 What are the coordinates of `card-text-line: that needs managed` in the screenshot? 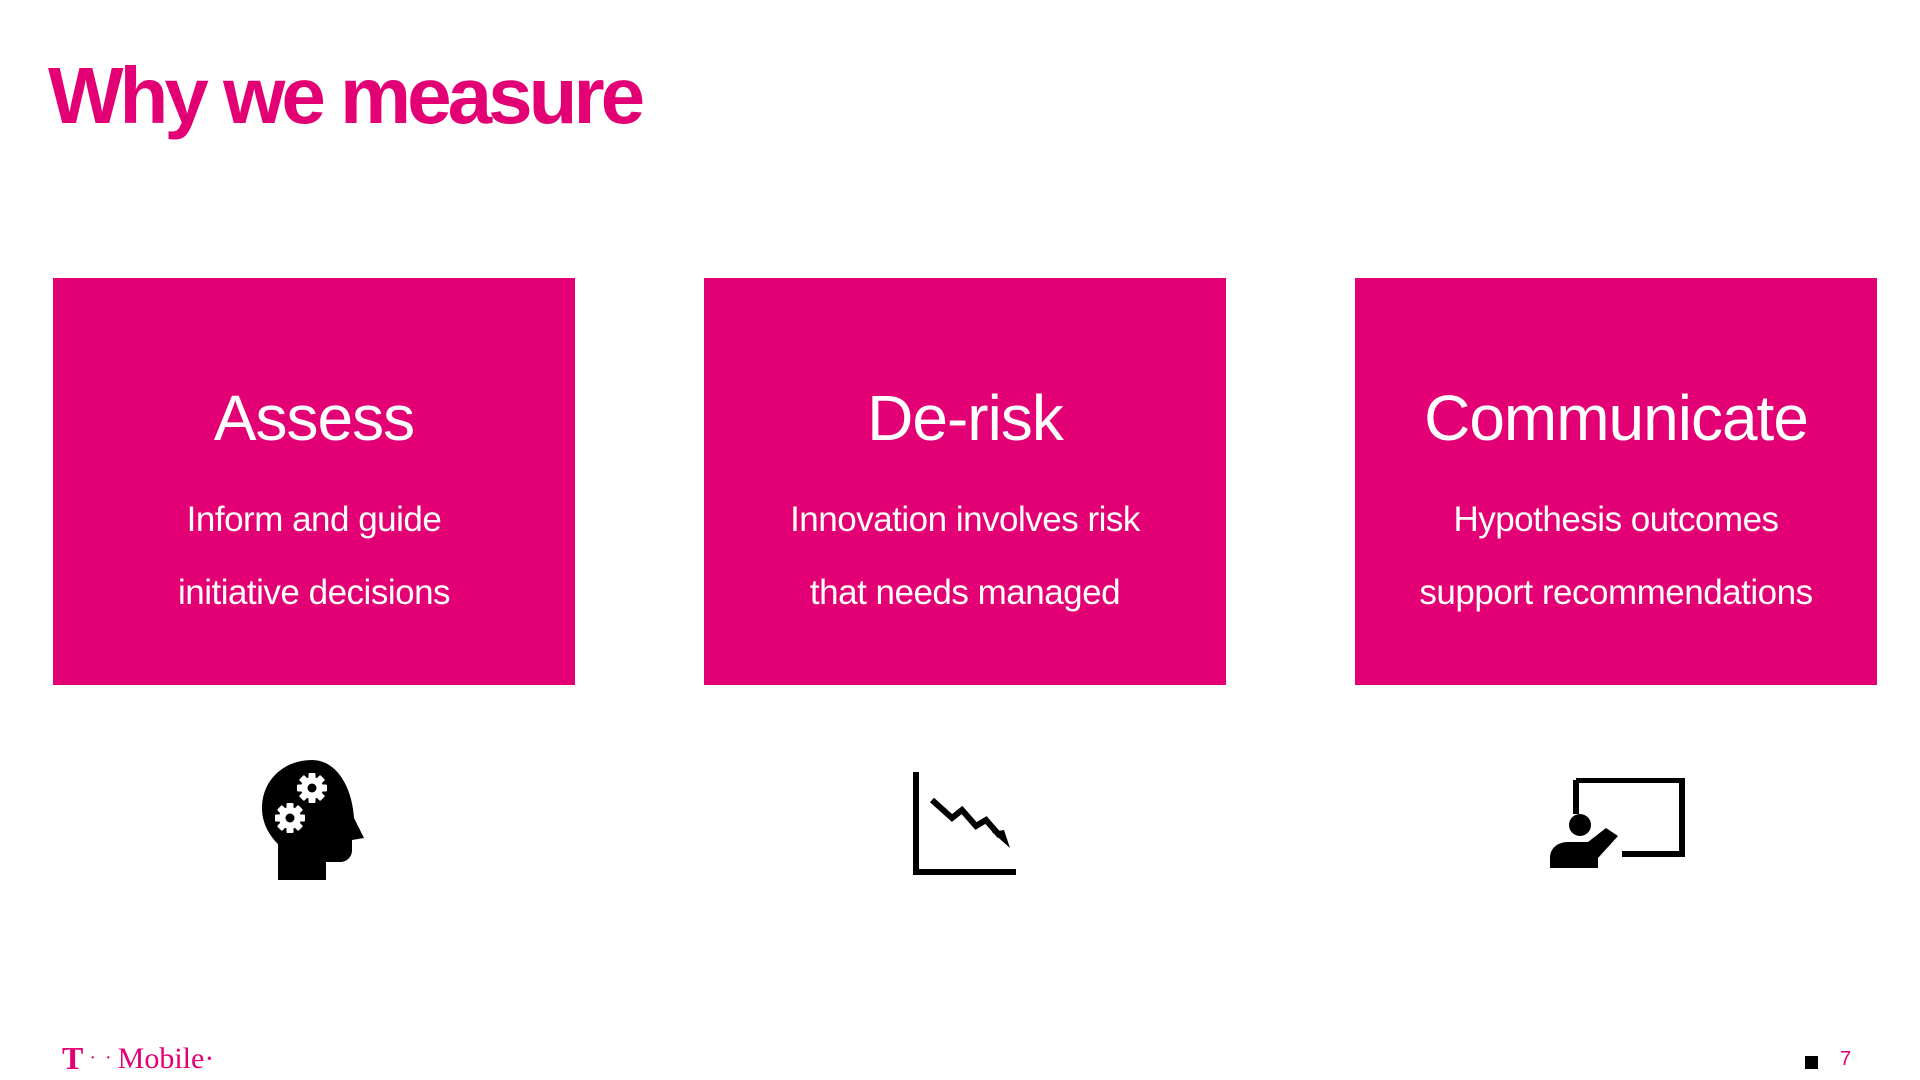 It's located at (965, 592).